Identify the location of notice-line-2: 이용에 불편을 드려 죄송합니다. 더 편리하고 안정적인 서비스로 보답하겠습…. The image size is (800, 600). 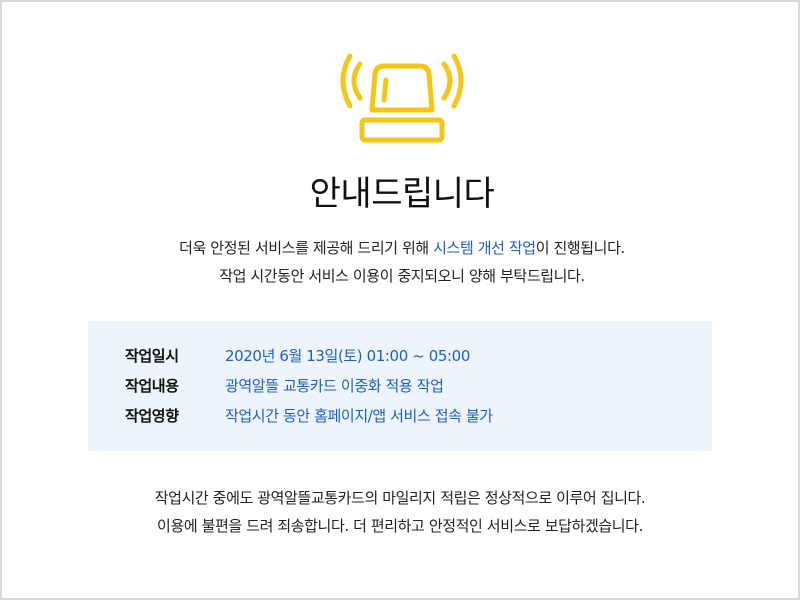
(400, 526).